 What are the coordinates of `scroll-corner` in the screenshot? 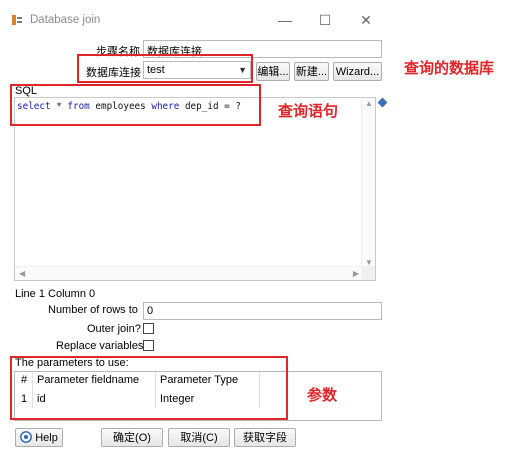 It's located at (368, 273).